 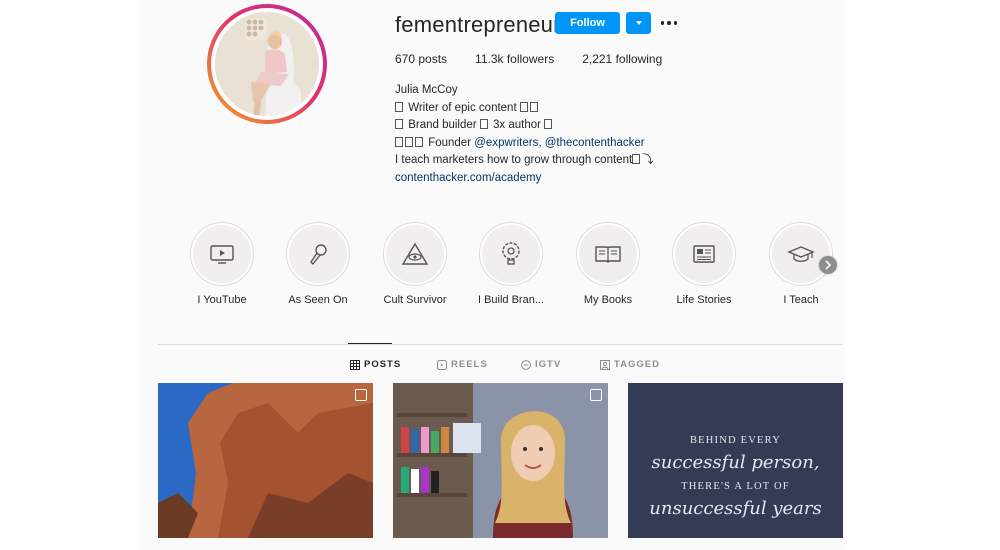 I want to click on igtv-icon, so click(x=526, y=364).